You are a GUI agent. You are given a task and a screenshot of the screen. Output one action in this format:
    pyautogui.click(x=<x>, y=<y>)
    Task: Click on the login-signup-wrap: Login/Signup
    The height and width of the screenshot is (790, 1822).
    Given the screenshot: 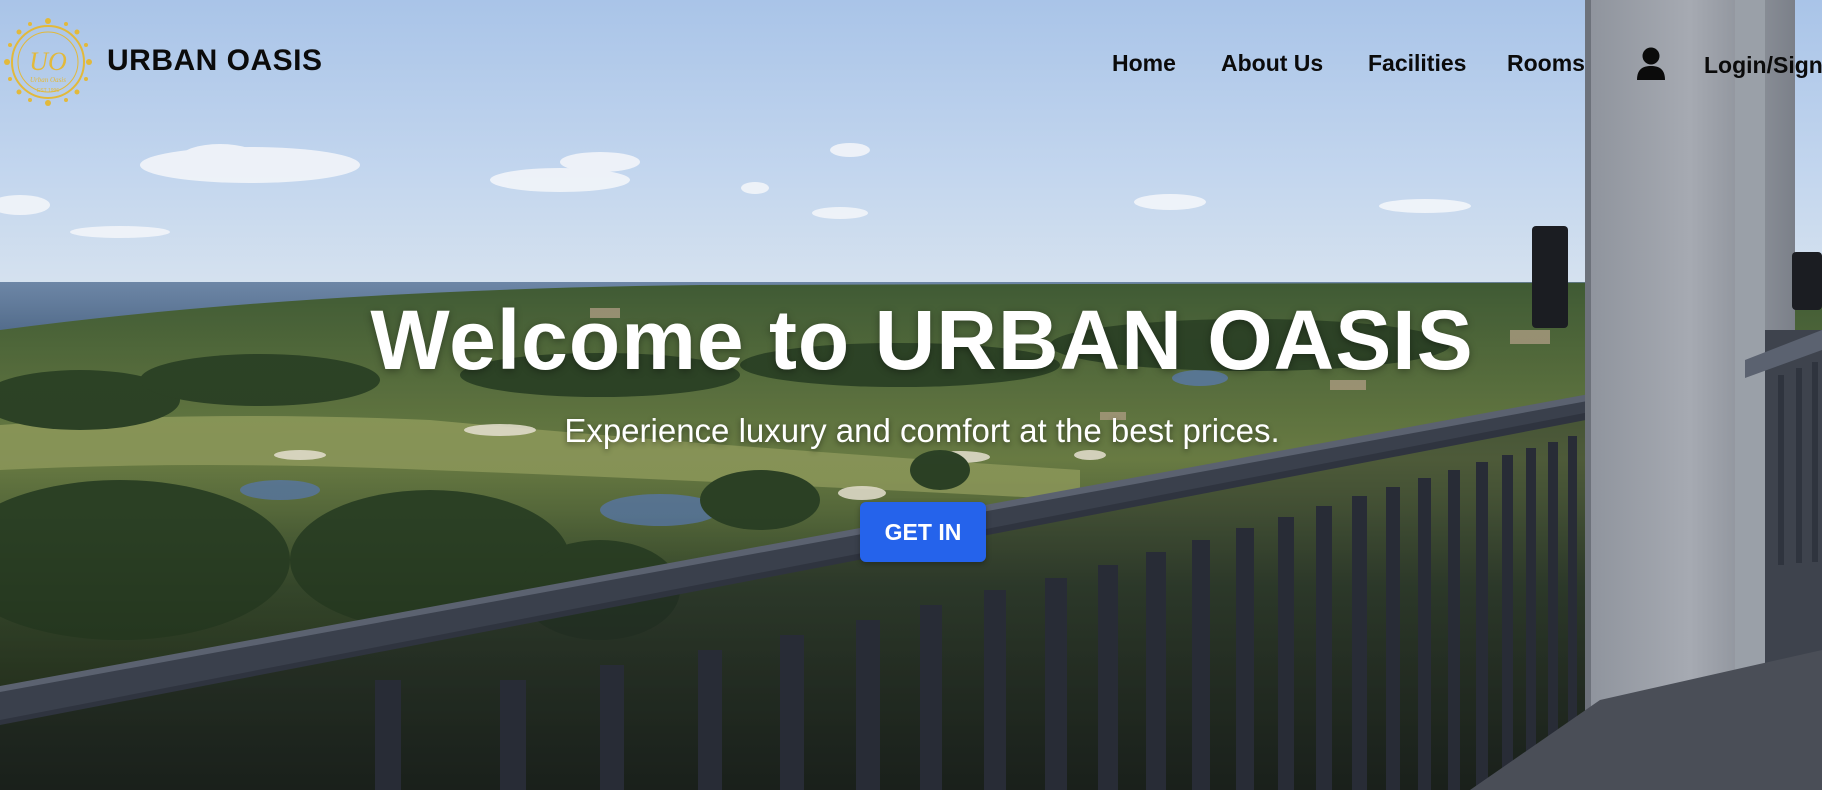 What is the action you would take?
    pyautogui.click(x=1763, y=65)
    